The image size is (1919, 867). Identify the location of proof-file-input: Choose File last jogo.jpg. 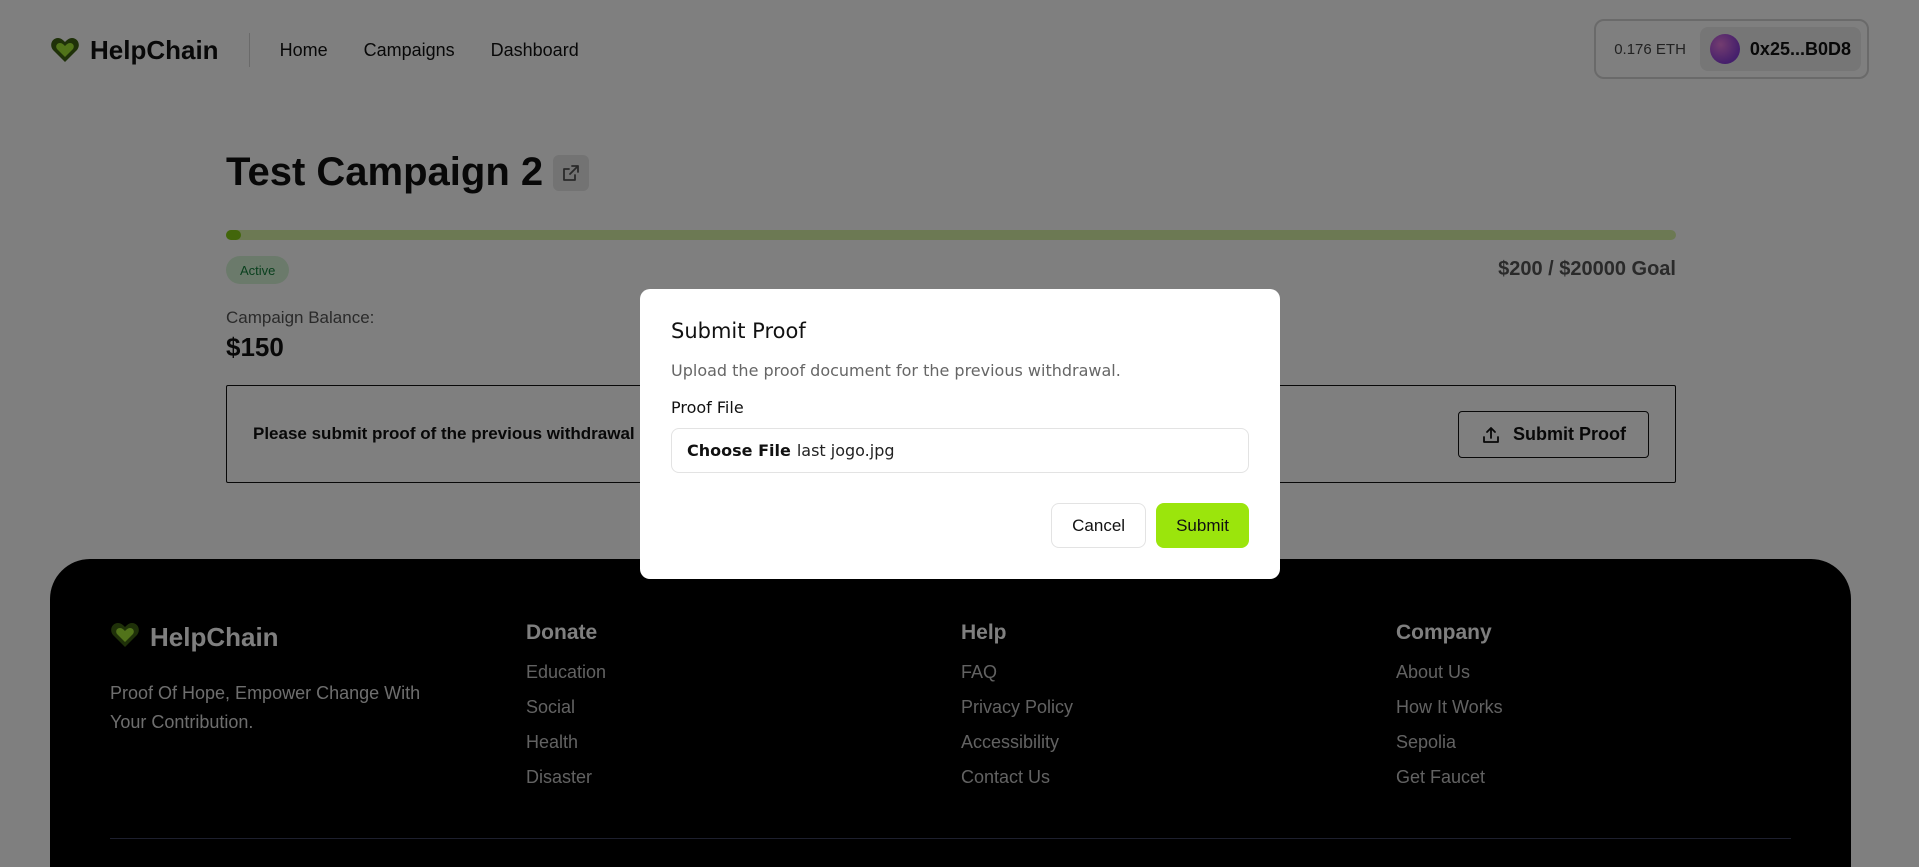
(960, 450).